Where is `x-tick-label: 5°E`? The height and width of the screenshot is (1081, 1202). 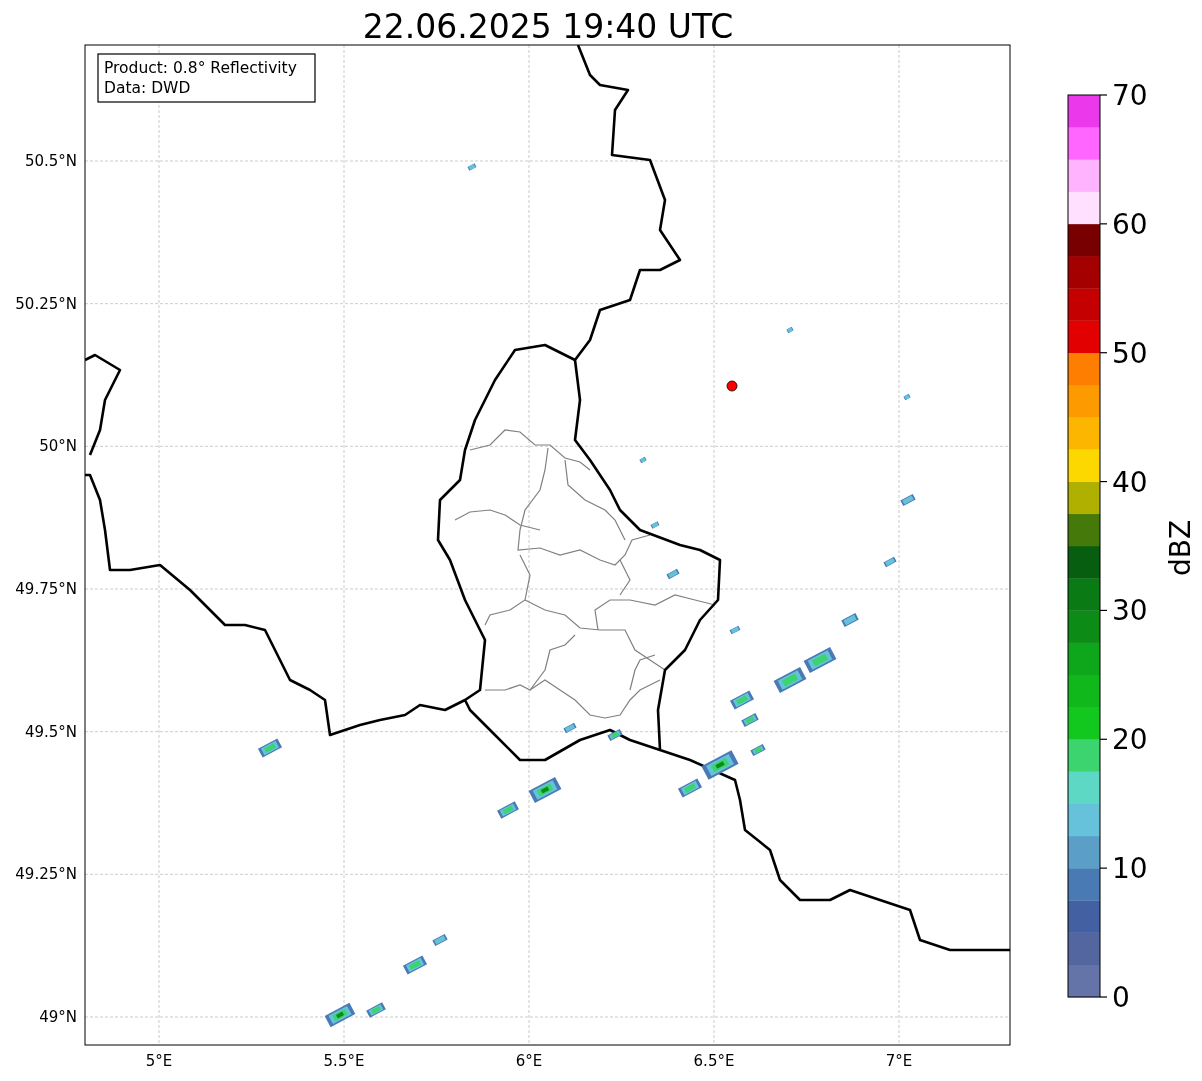
x-tick-label: 5°E is located at coordinates (159, 1061).